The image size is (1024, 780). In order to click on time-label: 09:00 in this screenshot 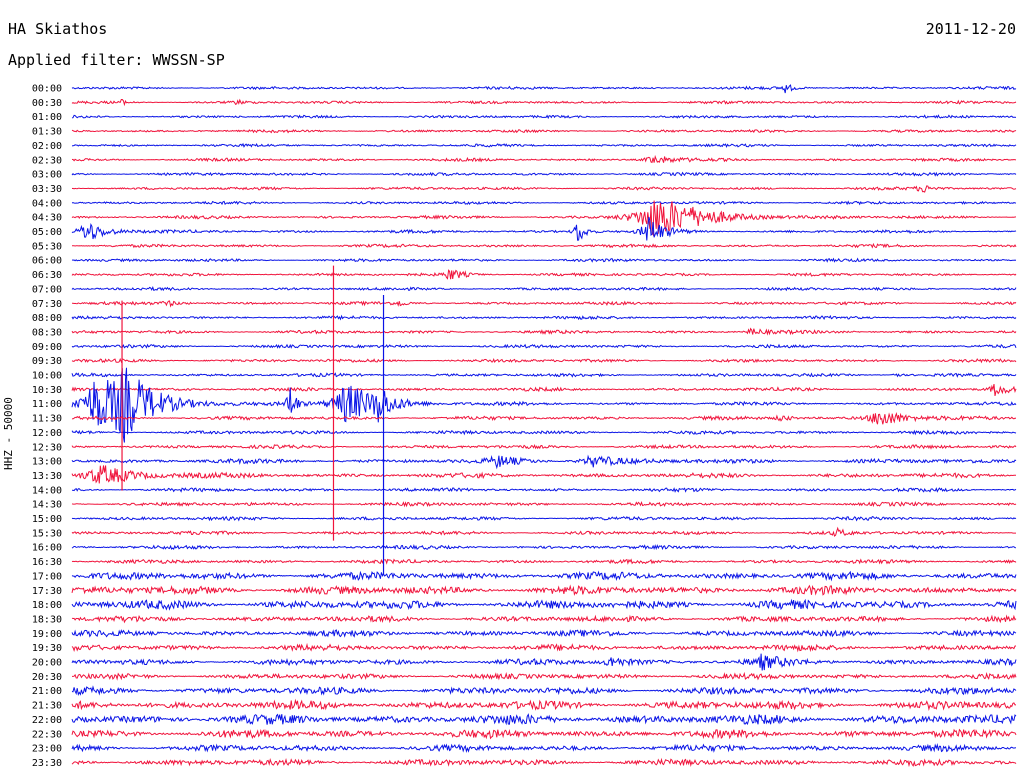, I will do `click(47, 347)`.